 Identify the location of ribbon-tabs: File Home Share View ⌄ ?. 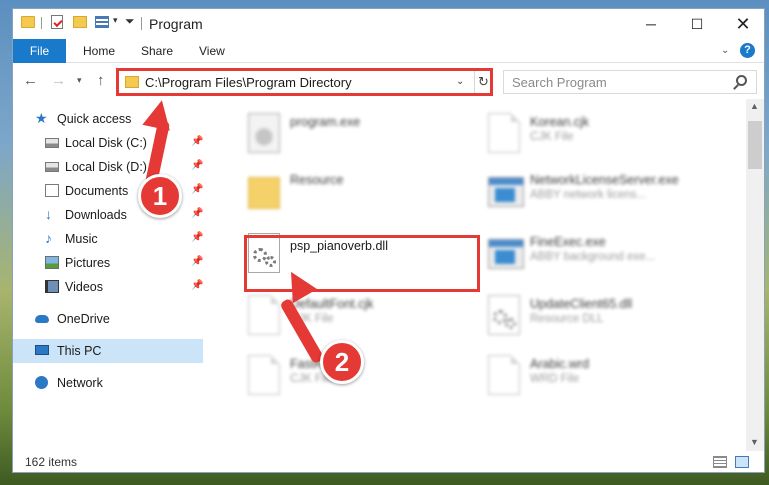
(388, 51).